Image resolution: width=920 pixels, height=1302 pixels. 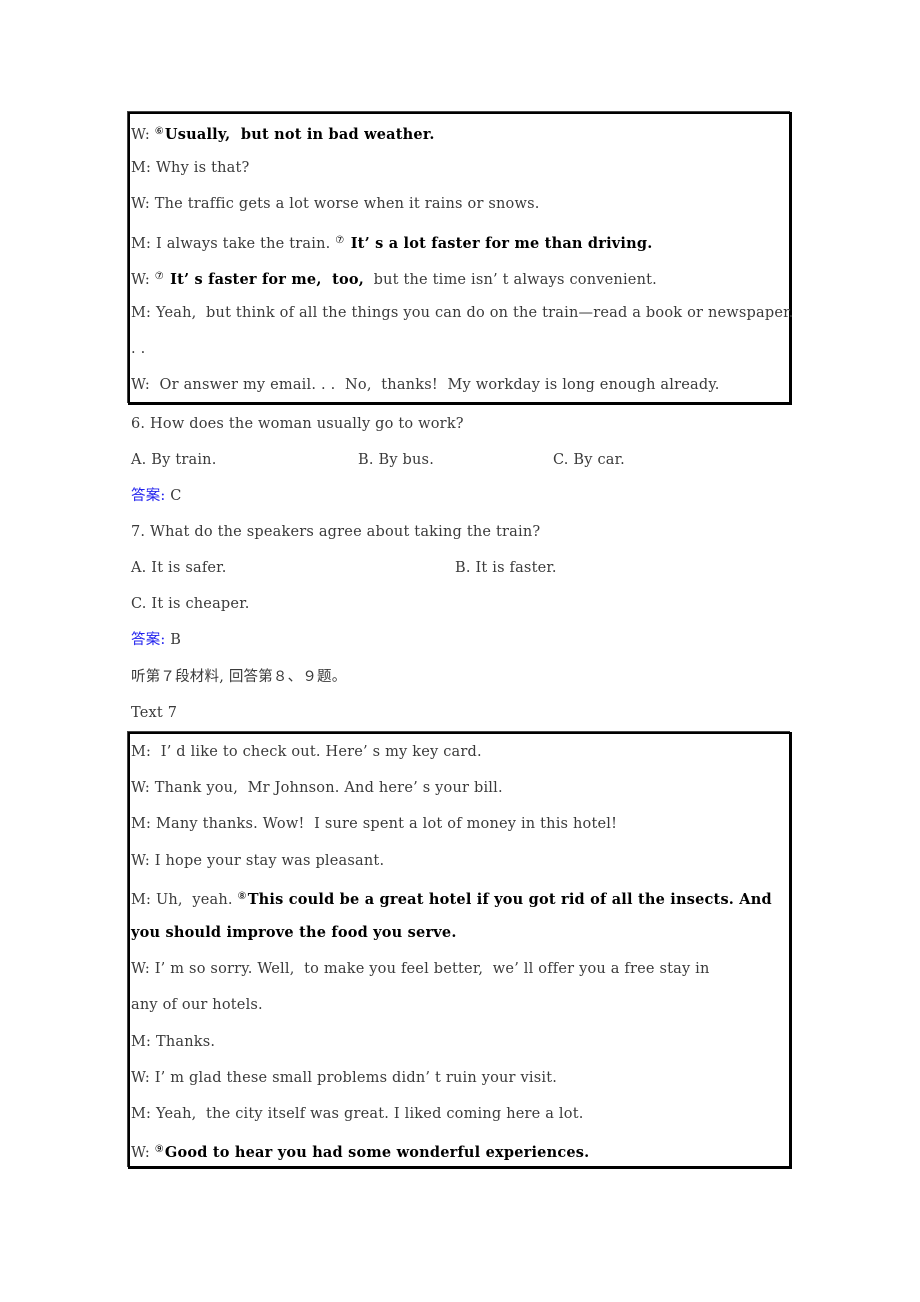 I want to click on question-7-option-c: C. It is cheaper., so click(x=190, y=604).